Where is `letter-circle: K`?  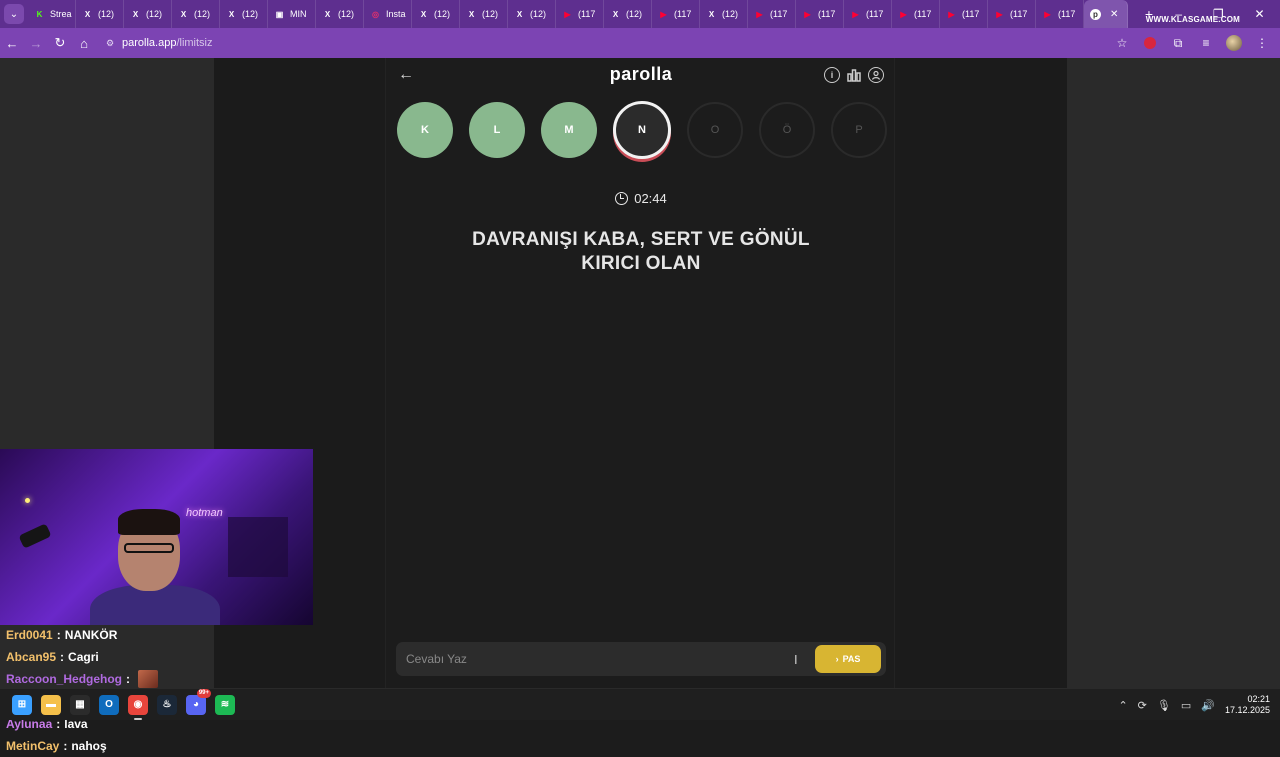
letter-circle: K is located at coordinates (425, 130).